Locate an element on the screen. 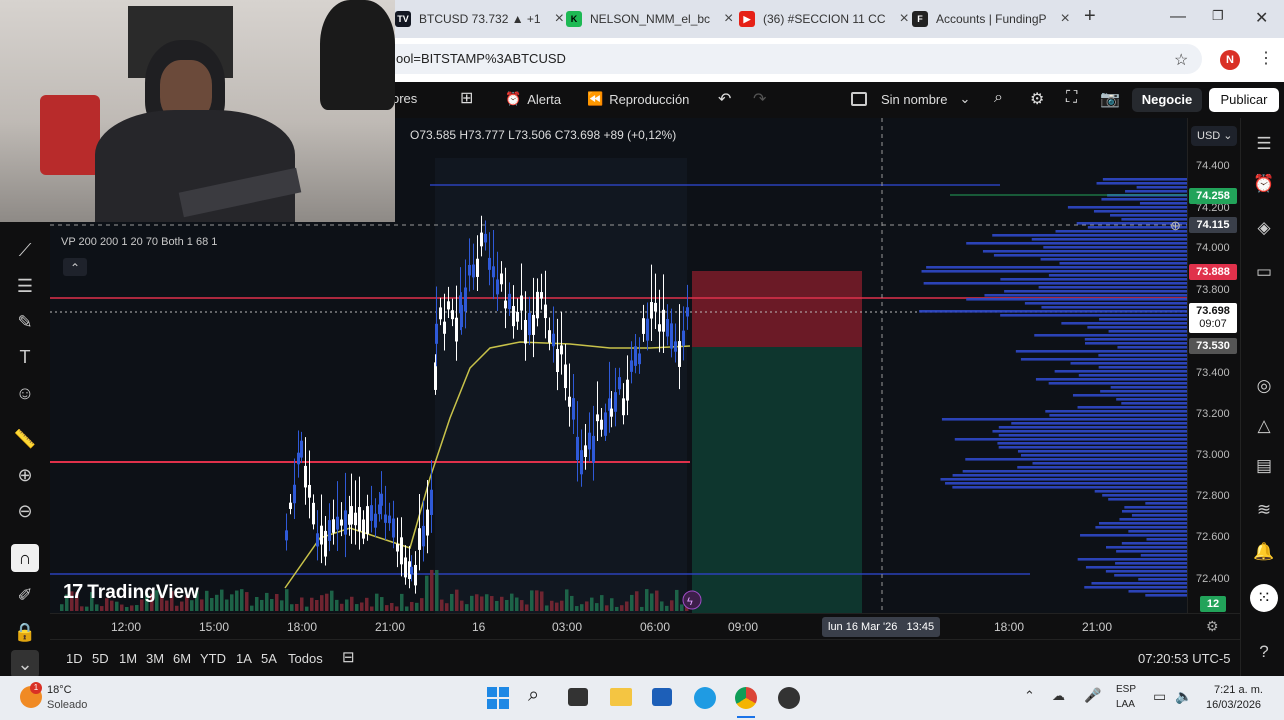 Image resolution: width=1284 pixels, height=720 pixels. file-explorer-icon is located at coordinates (621, 697).